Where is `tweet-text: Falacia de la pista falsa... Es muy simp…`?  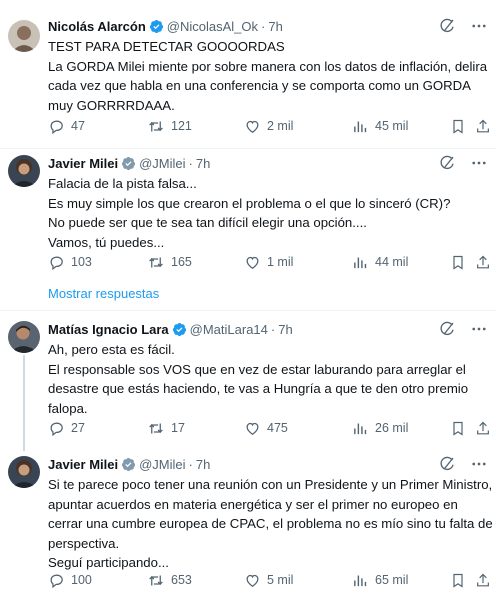
tweet-text: Falacia de la pista falsa... Es muy simp… is located at coordinates (267, 213).